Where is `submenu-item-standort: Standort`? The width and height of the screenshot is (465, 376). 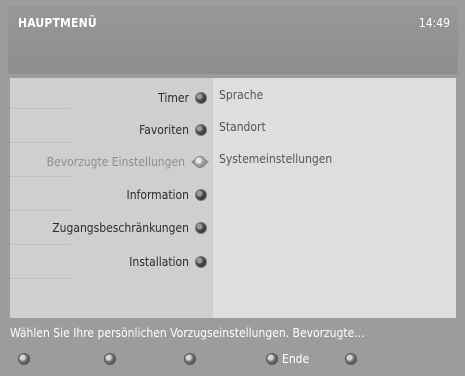
submenu-item-standort: Standort is located at coordinates (242, 127).